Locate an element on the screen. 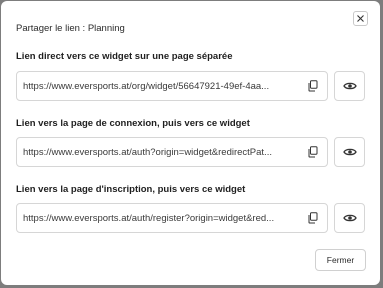 The height and width of the screenshot is (288, 383). preview-direct-link-button is located at coordinates (349, 86).